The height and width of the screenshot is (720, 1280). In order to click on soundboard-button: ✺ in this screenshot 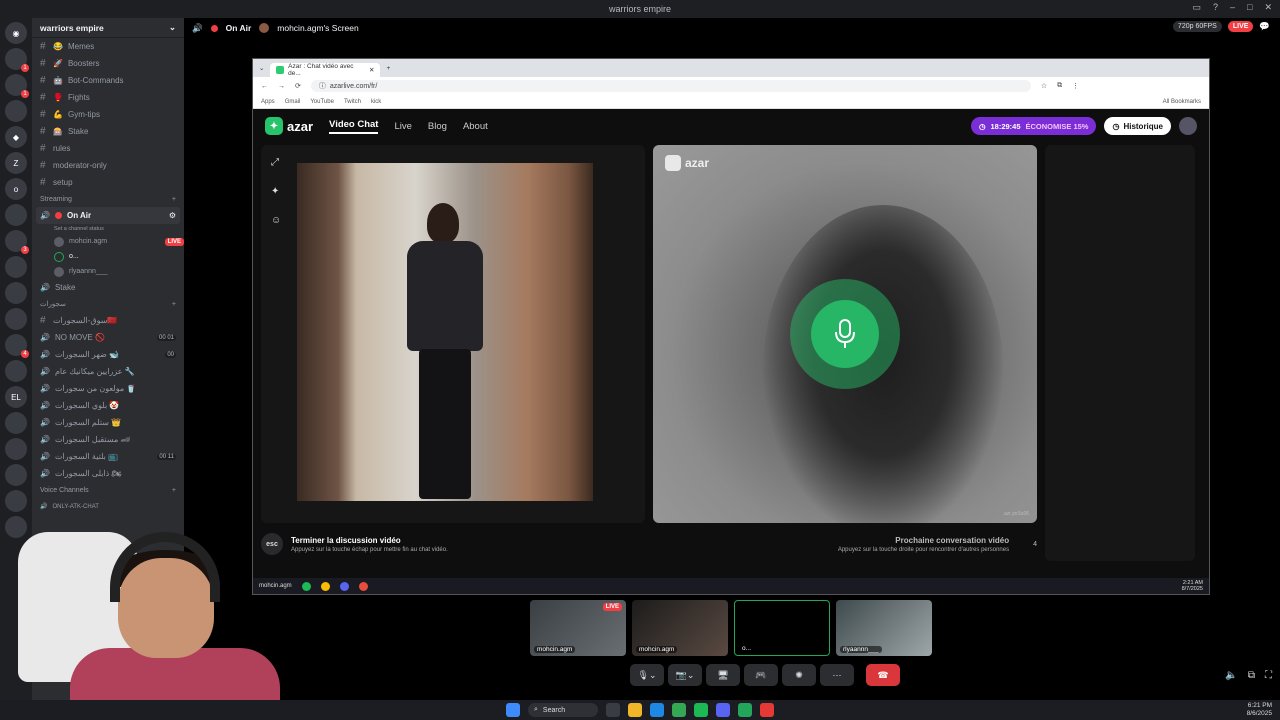, I will do `click(799, 675)`.